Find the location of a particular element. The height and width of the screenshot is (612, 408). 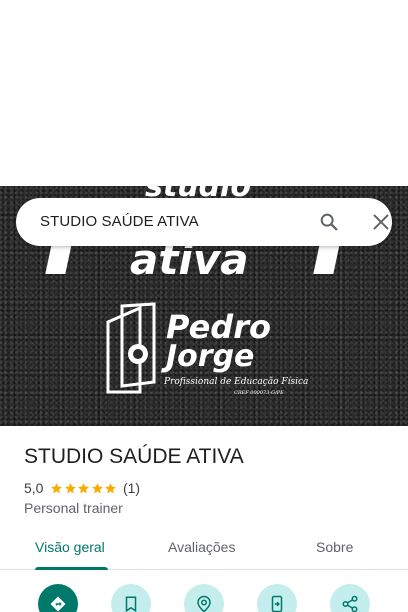

search-icon is located at coordinates (329, 222).